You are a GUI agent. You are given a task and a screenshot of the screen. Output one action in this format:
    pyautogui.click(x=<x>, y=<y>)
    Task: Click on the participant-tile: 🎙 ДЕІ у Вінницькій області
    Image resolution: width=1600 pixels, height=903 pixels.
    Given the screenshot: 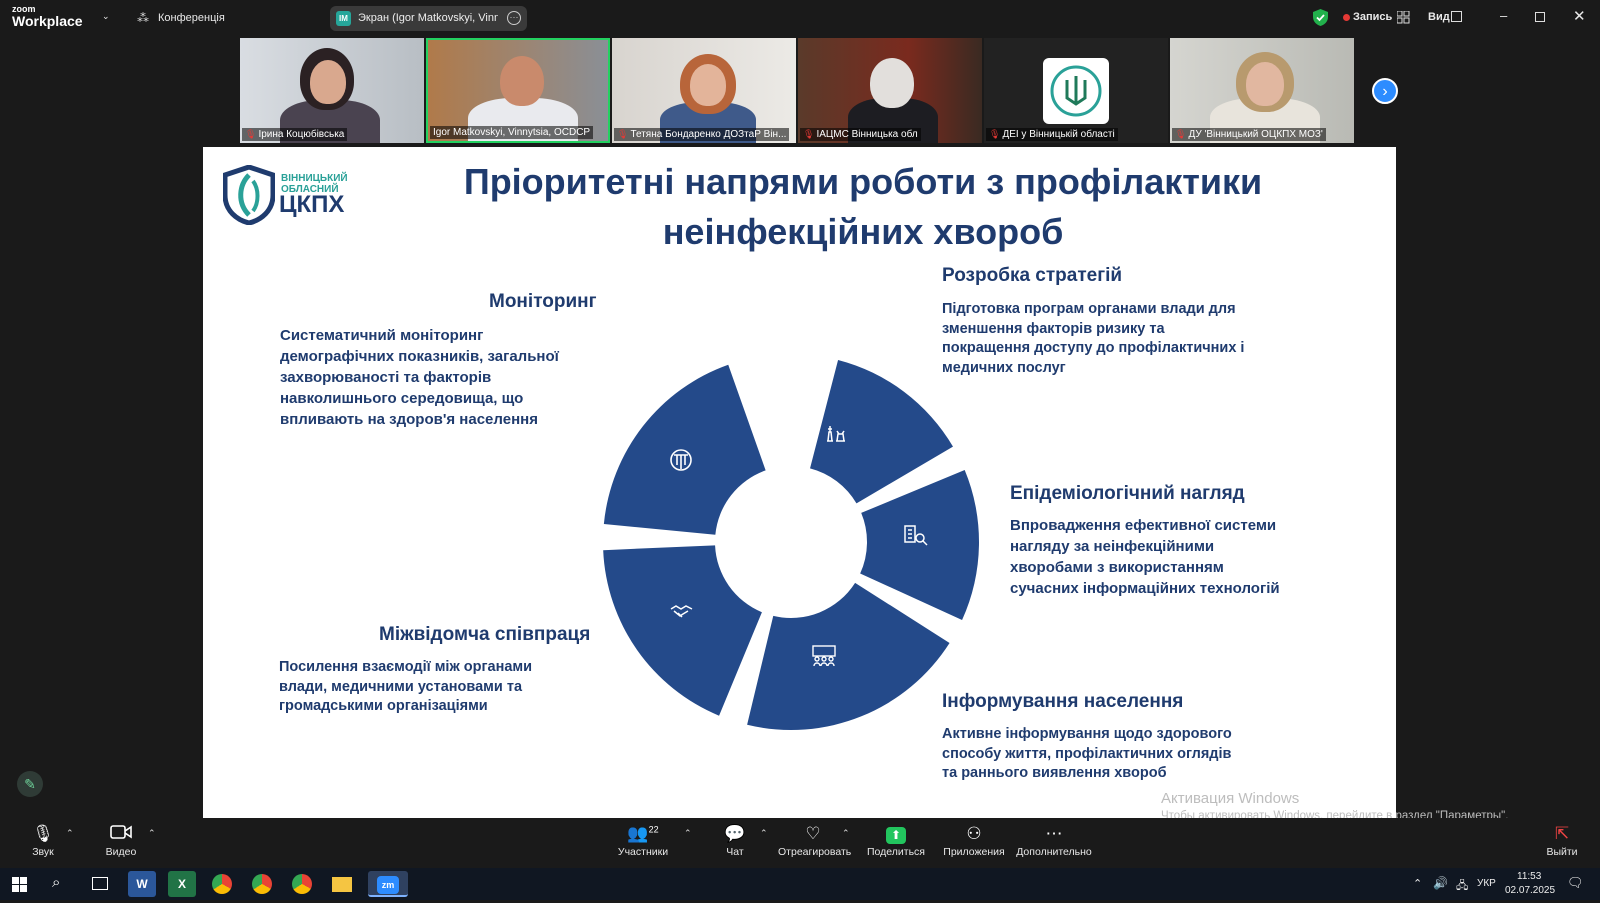 What is the action you would take?
    pyautogui.click(x=1076, y=90)
    